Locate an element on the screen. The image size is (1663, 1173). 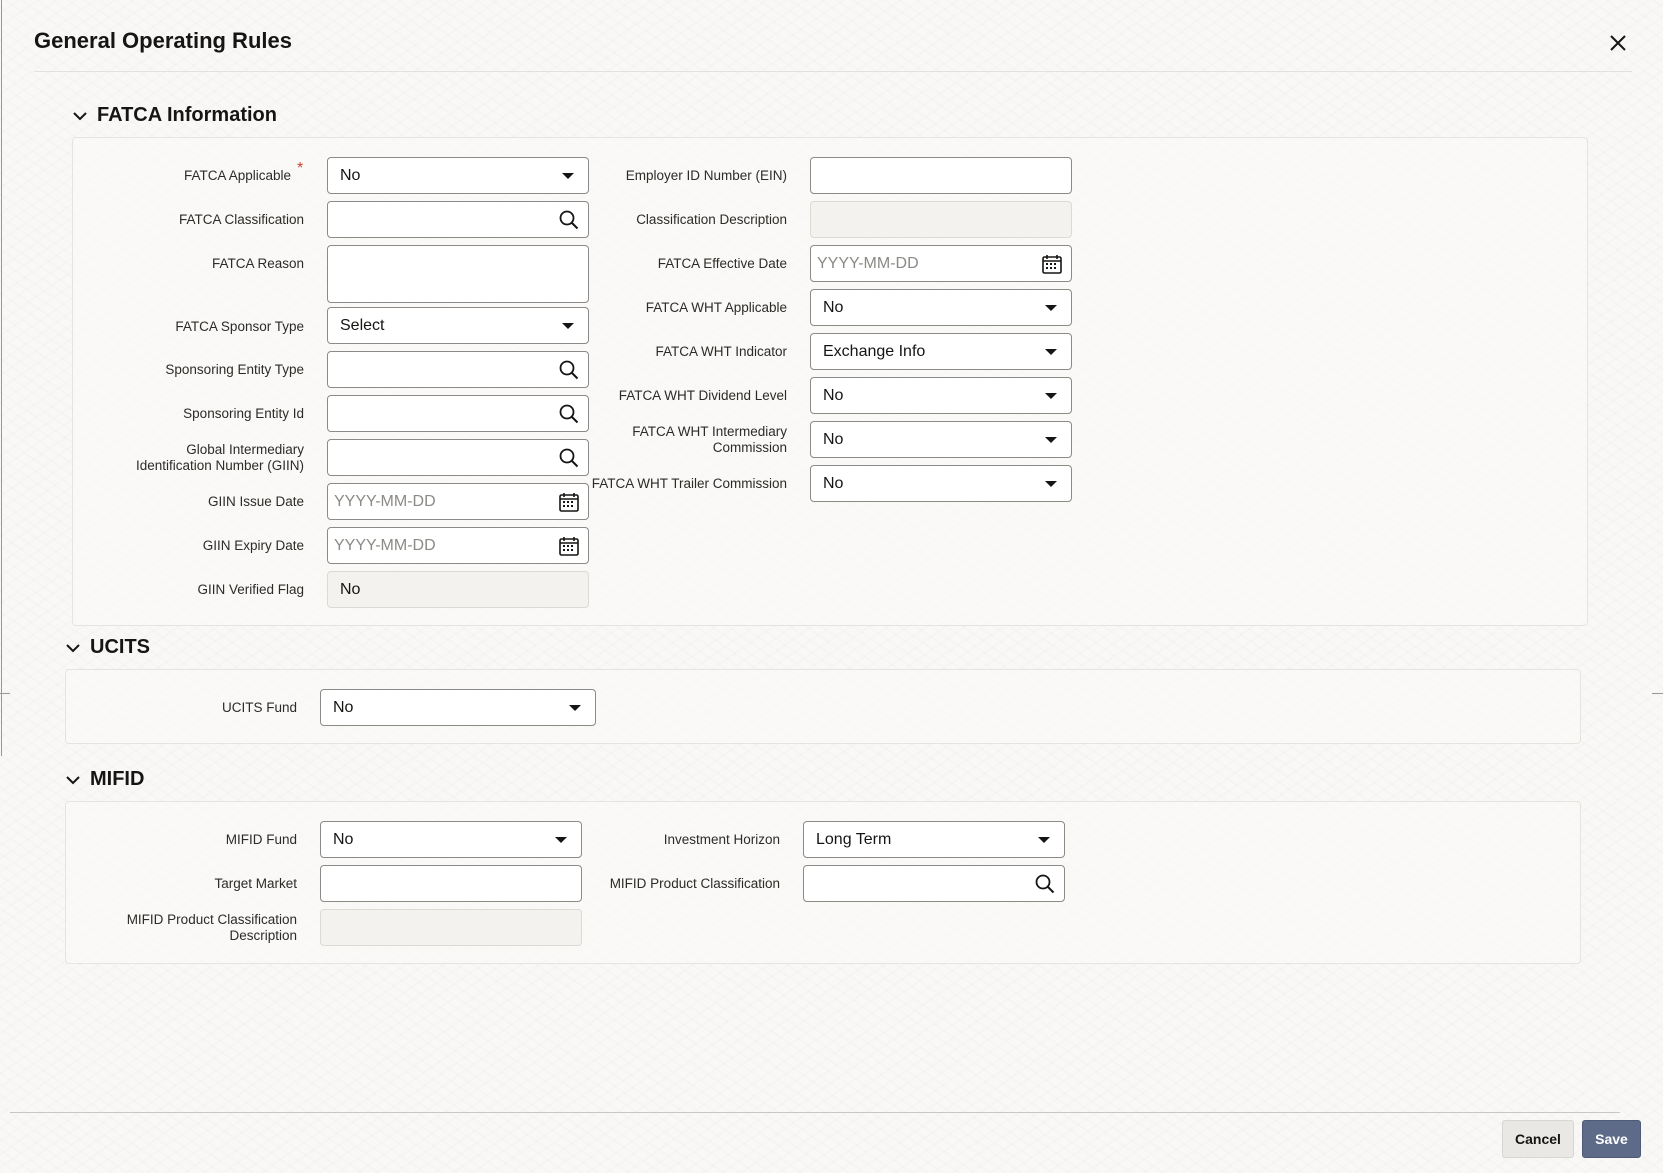
investment-horizon-select: Long Term is located at coordinates (934, 839).